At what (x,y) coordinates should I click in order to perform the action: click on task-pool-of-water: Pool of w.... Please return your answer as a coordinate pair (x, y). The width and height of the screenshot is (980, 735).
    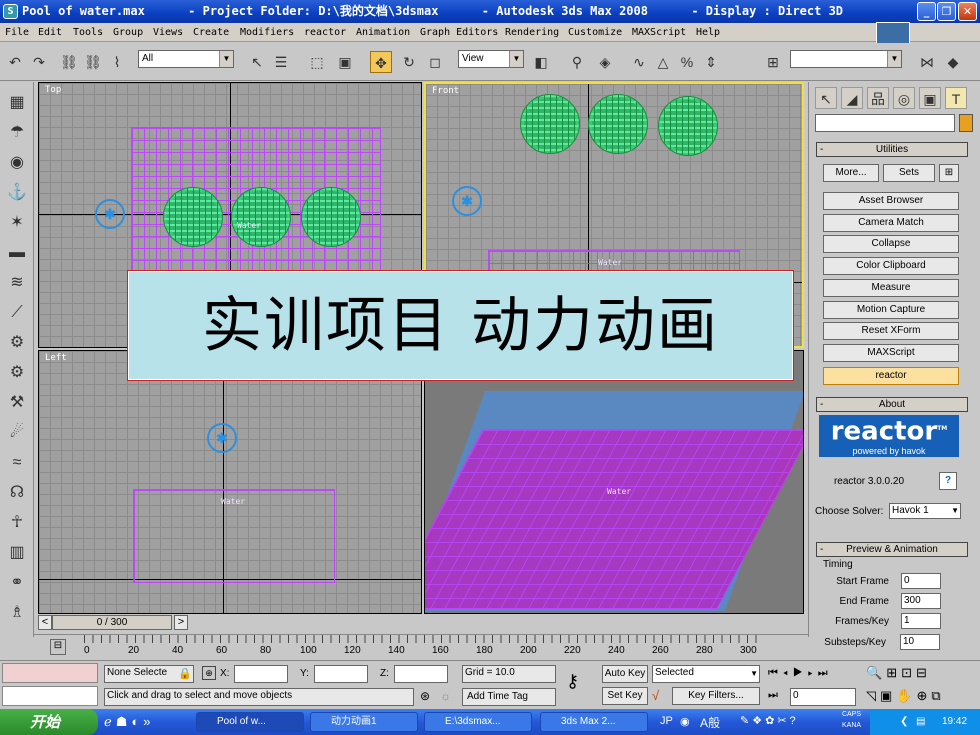
    Looking at the image, I should click on (250, 722).